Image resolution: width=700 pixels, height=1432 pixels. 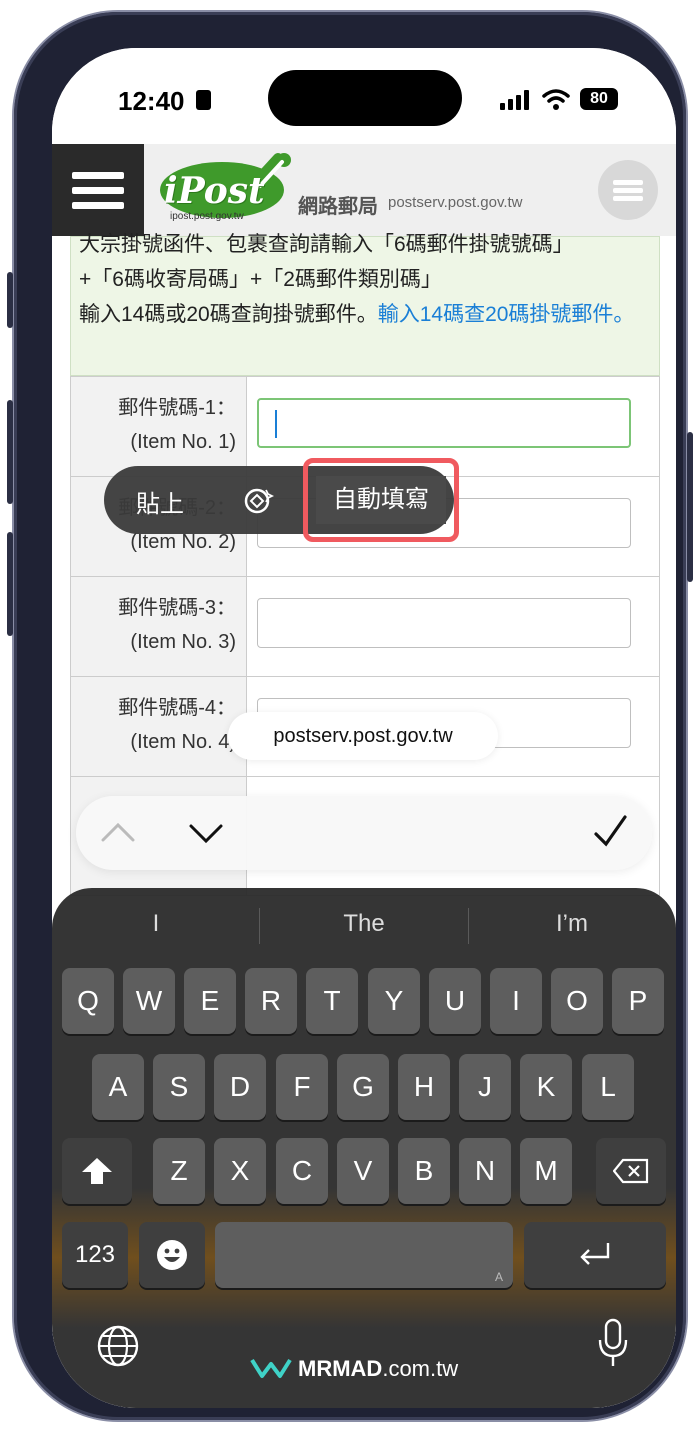 I want to click on key-a: A, so click(x=118, y=1087).